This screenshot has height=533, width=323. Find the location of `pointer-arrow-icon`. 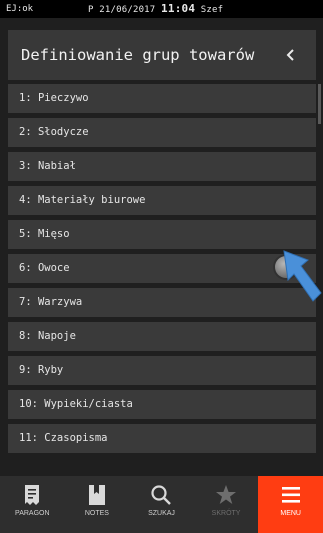

pointer-arrow-icon is located at coordinates (302, 276).